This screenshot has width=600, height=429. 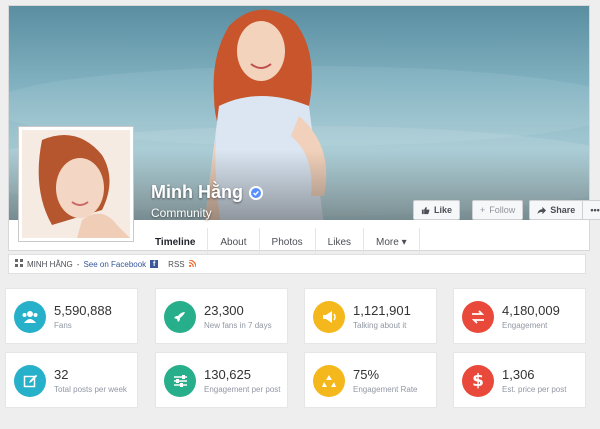 I want to click on megaphone-icon, so click(x=329, y=317).